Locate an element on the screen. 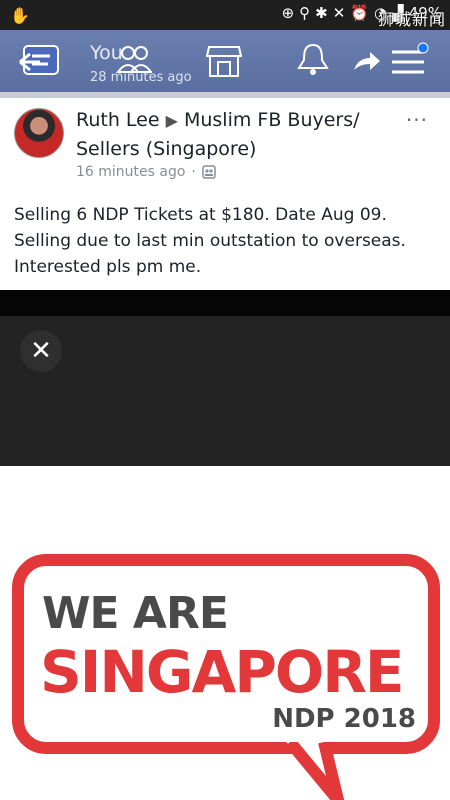 The width and height of the screenshot is (450, 800). bell-icon is located at coordinates (313, 59).